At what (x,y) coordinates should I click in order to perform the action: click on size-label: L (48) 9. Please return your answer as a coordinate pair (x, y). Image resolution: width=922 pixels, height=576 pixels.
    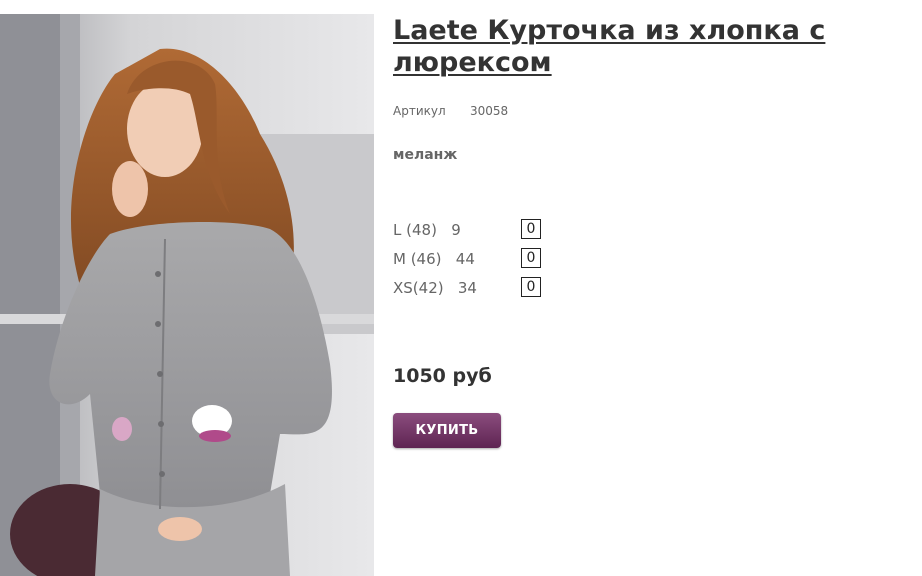
    Looking at the image, I should click on (427, 230).